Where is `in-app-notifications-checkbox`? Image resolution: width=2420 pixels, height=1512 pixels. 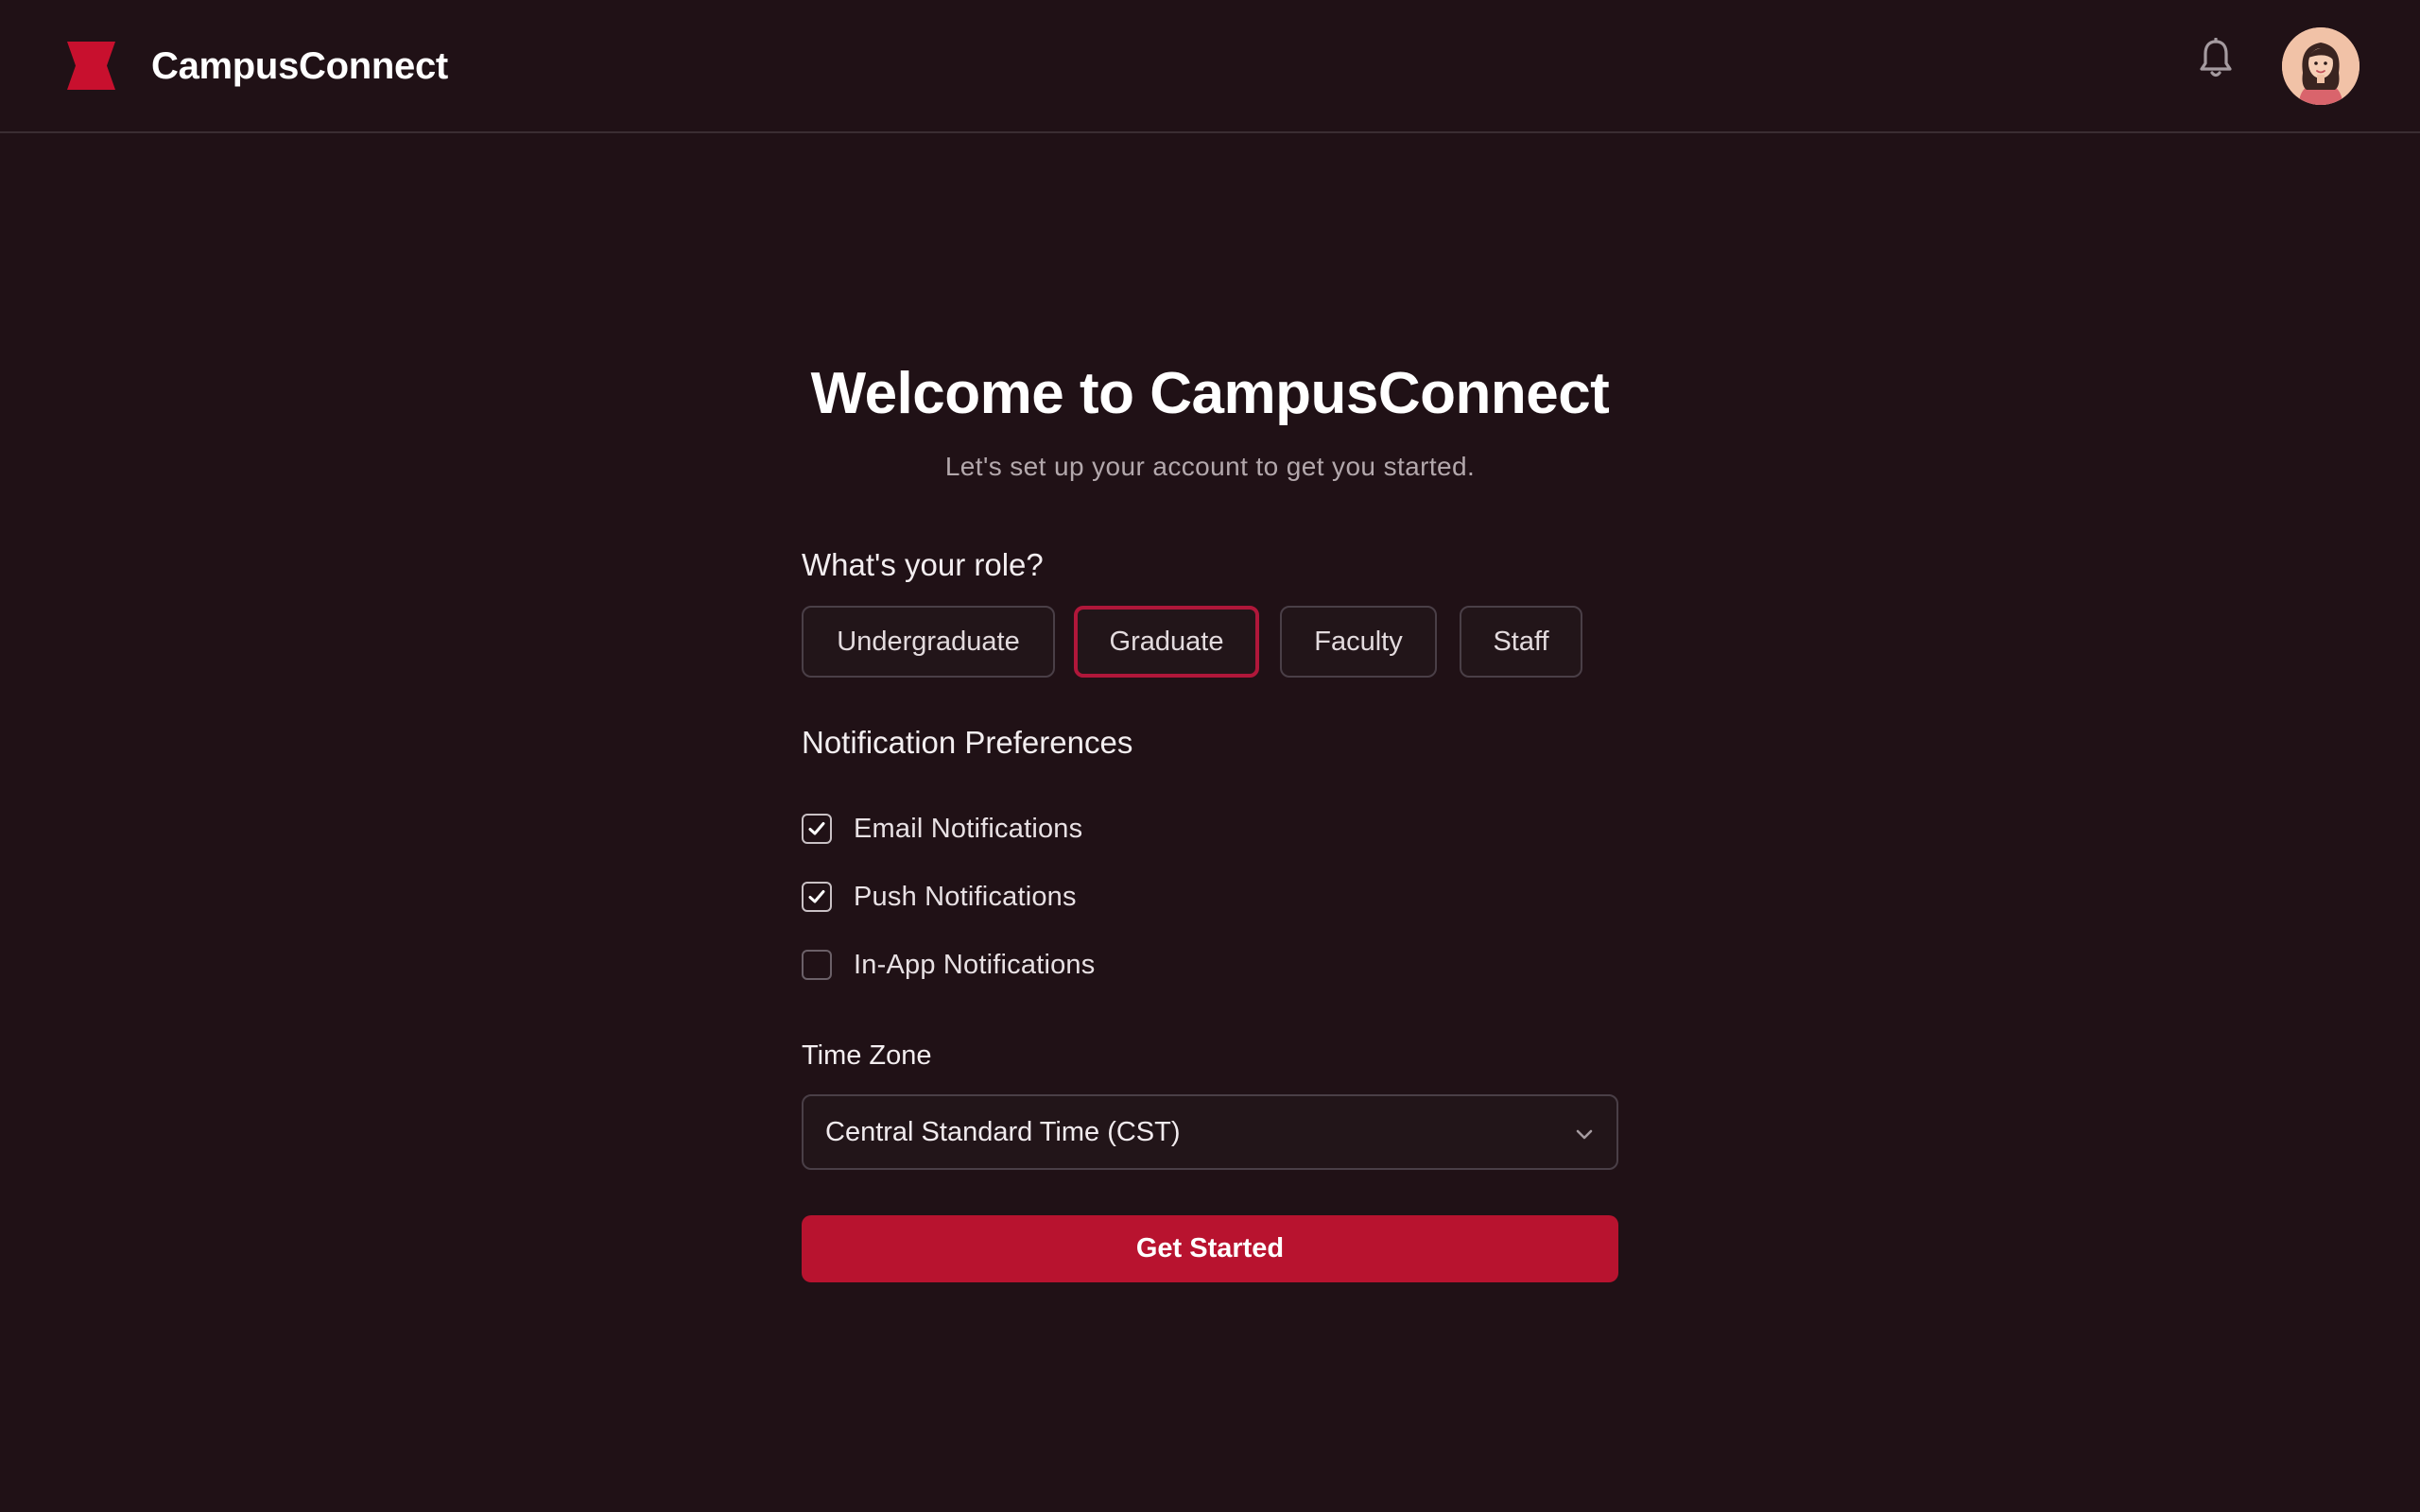 in-app-notifications-checkbox is located at coordinates (817, 965).